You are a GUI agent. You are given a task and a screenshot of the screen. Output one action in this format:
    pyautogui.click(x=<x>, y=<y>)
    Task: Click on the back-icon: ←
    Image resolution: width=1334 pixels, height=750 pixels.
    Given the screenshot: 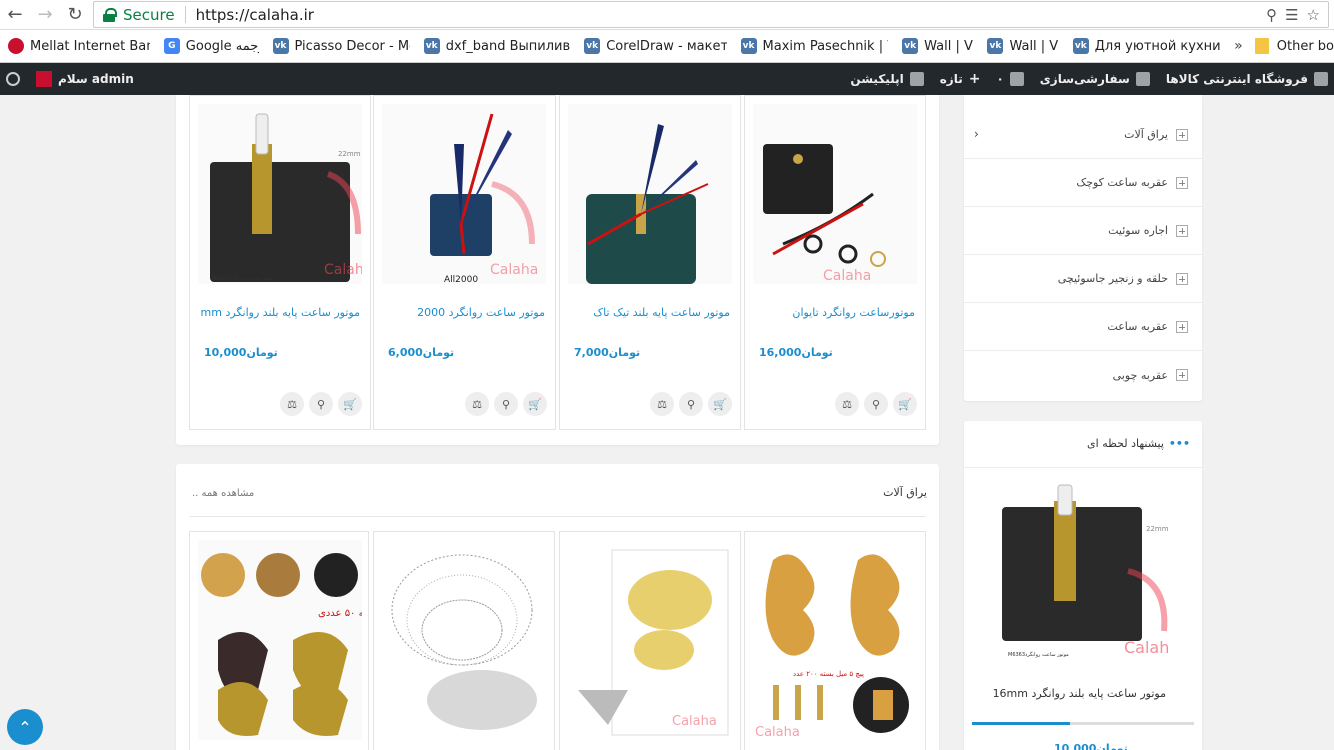 What is the action you would take?
    pyautogui.click(x=15, y=15)
    